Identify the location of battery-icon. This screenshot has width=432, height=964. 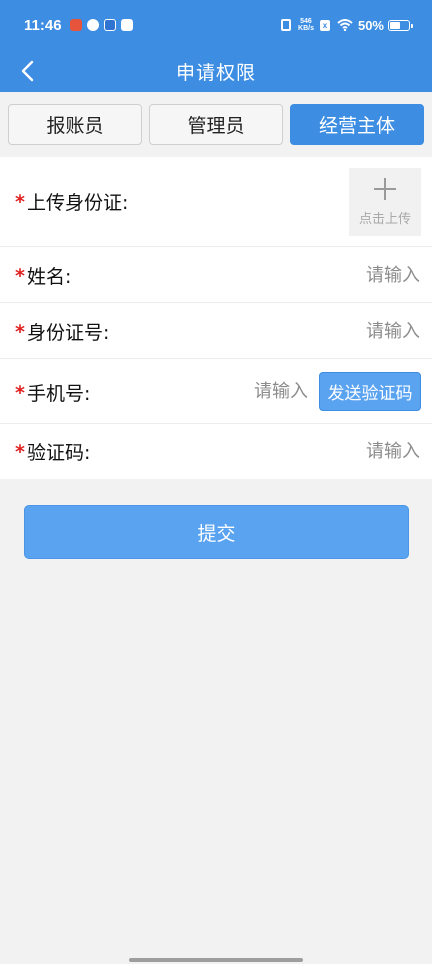
(400, 25).